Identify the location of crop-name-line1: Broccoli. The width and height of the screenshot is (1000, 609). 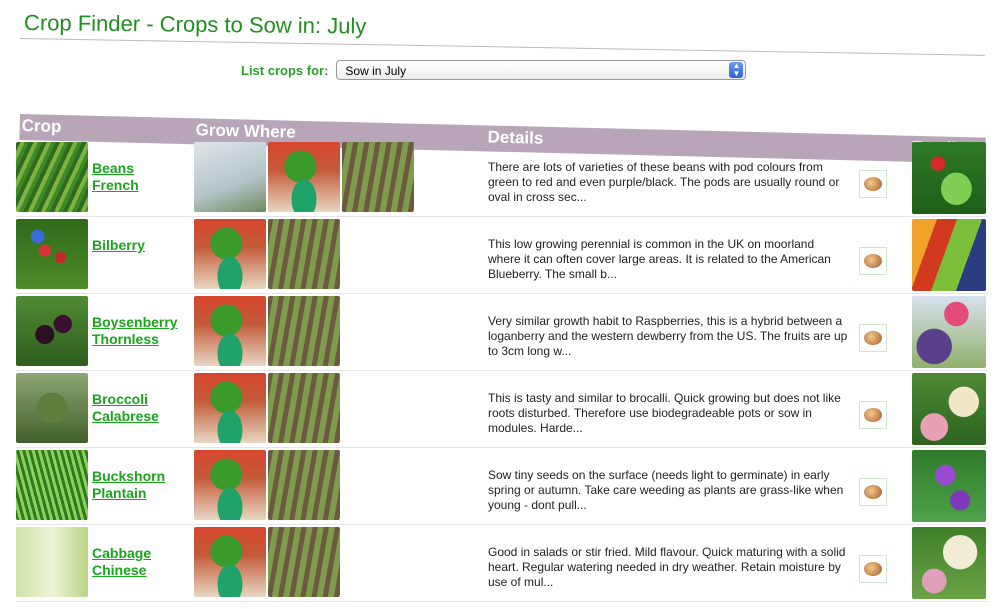
(120, 399).